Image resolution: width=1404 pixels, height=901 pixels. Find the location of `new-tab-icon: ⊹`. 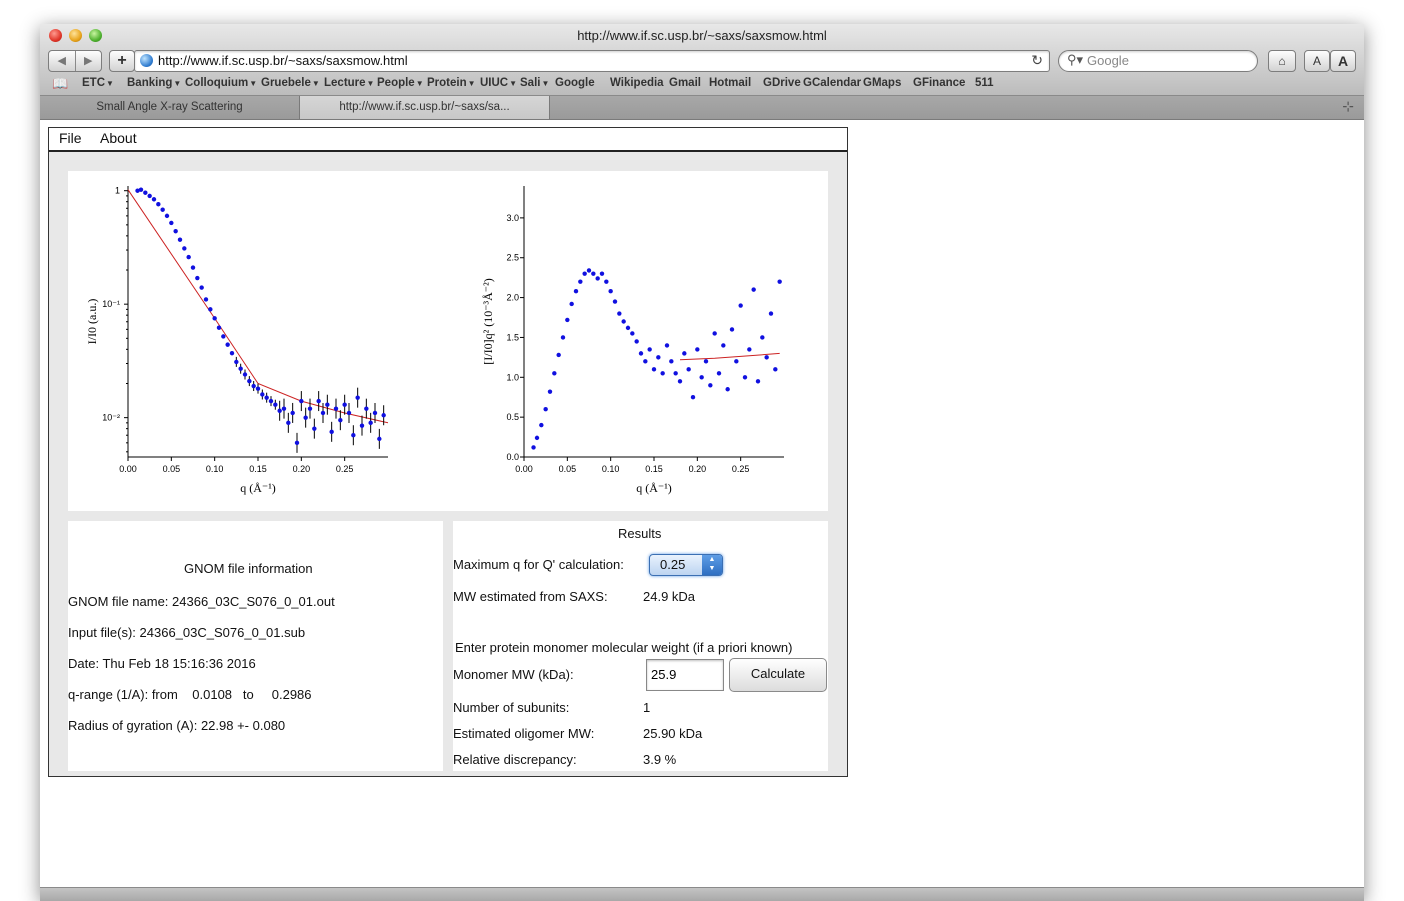

new-tab-icon: ⊹ is located at coordinates (1348, 106).